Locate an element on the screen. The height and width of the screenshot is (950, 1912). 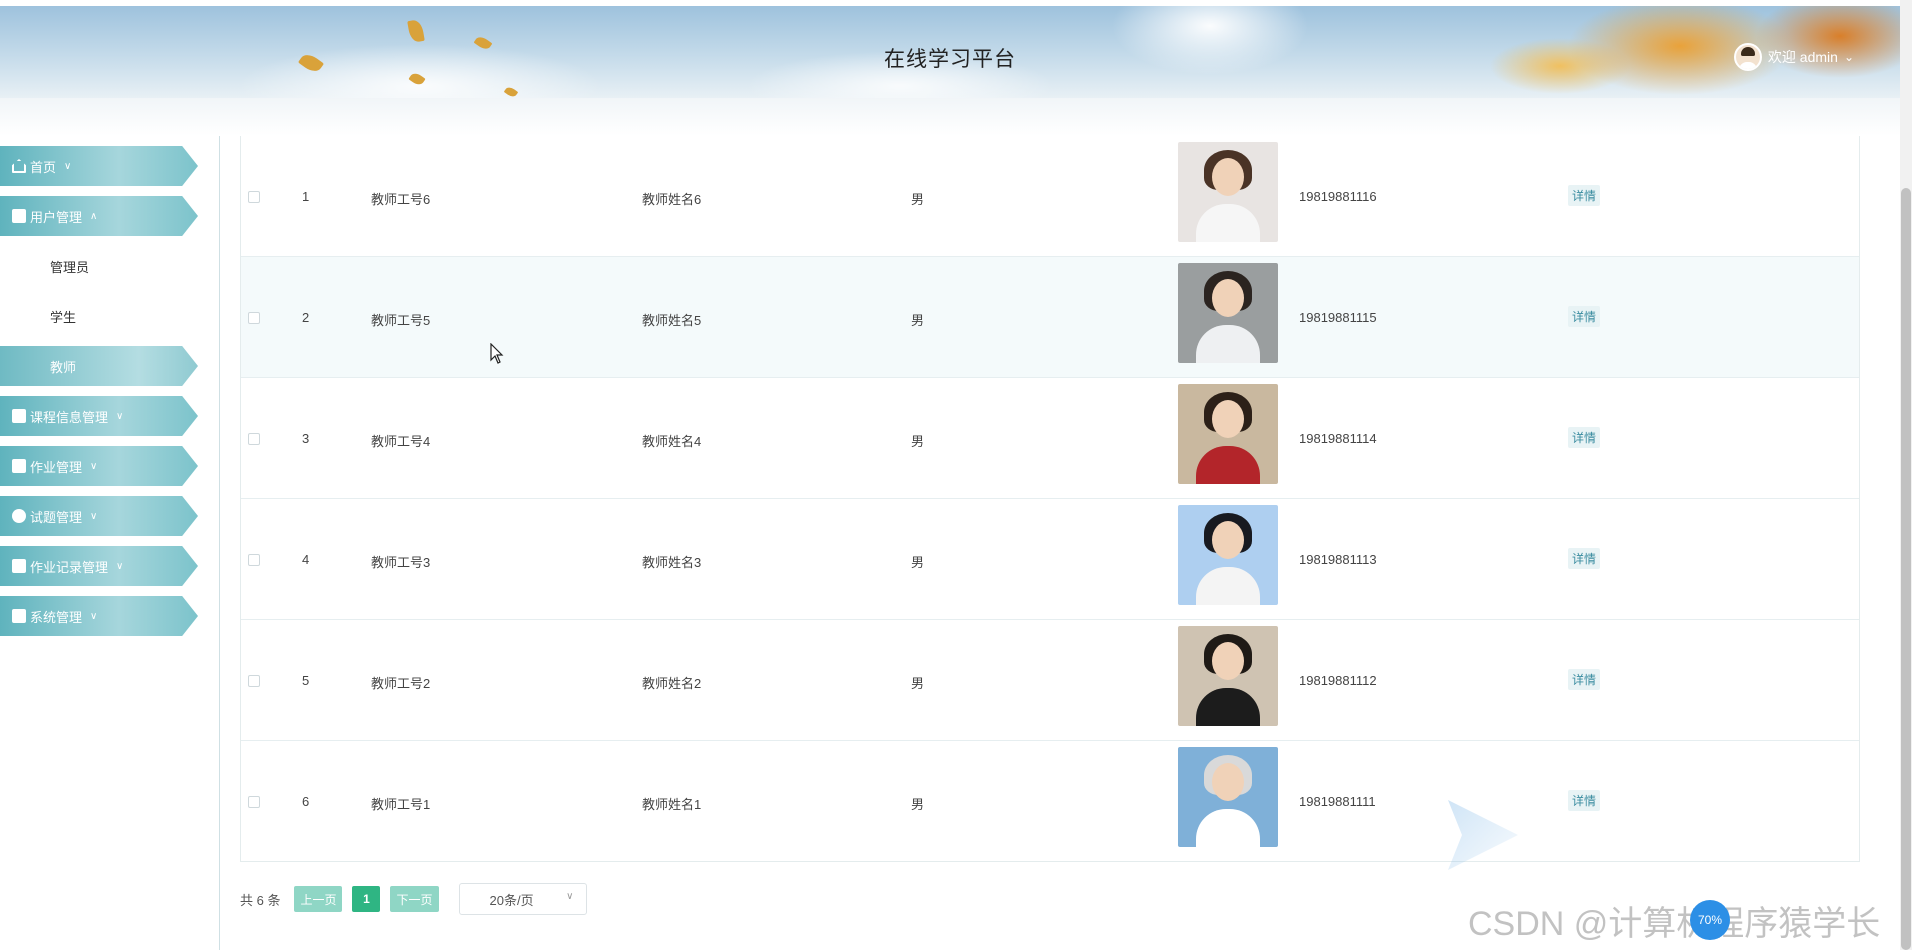
folder-icon is located at coordinates (19, 466).